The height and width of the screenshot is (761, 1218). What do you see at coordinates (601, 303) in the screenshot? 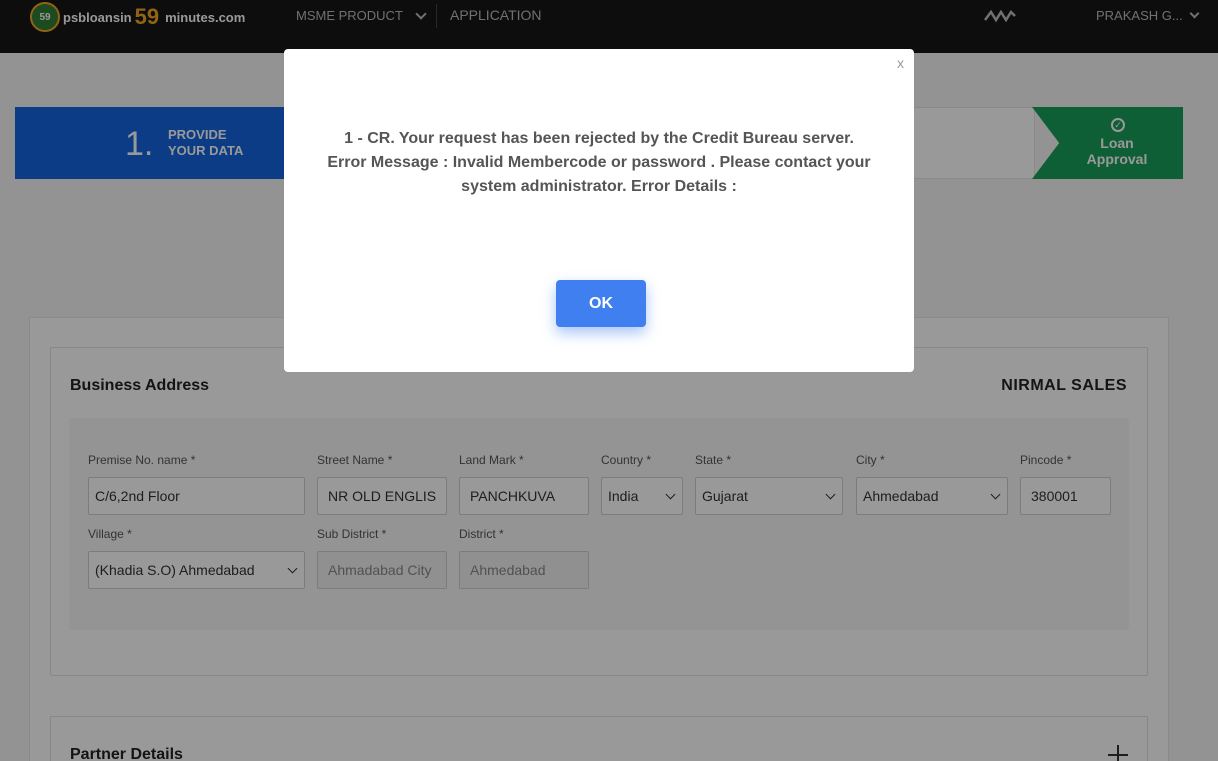
I see `ok-button: OK` at bounding box center [601, 303].